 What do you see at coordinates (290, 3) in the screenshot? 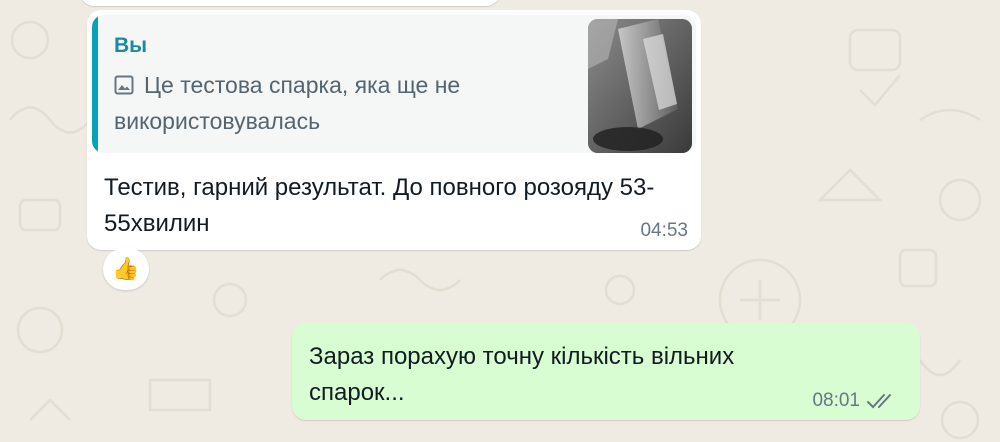
I see `previous-message-edge` at bounding box center [290, 3].